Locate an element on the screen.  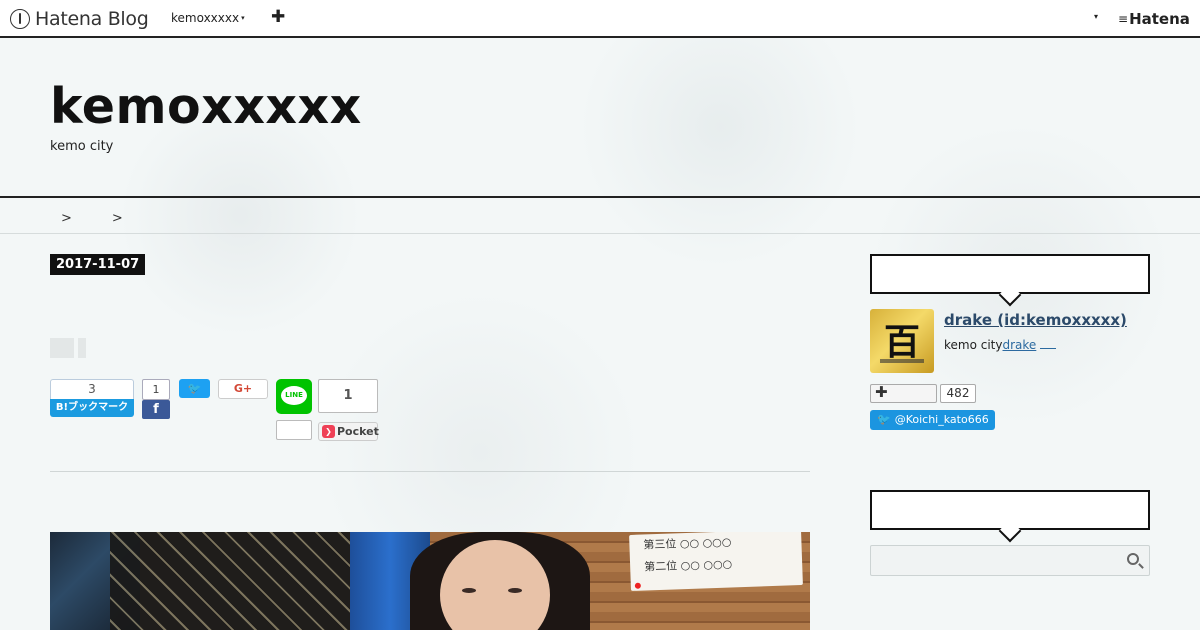
pocket-button: ❯ Pocket is located at coordinates (348, 431).